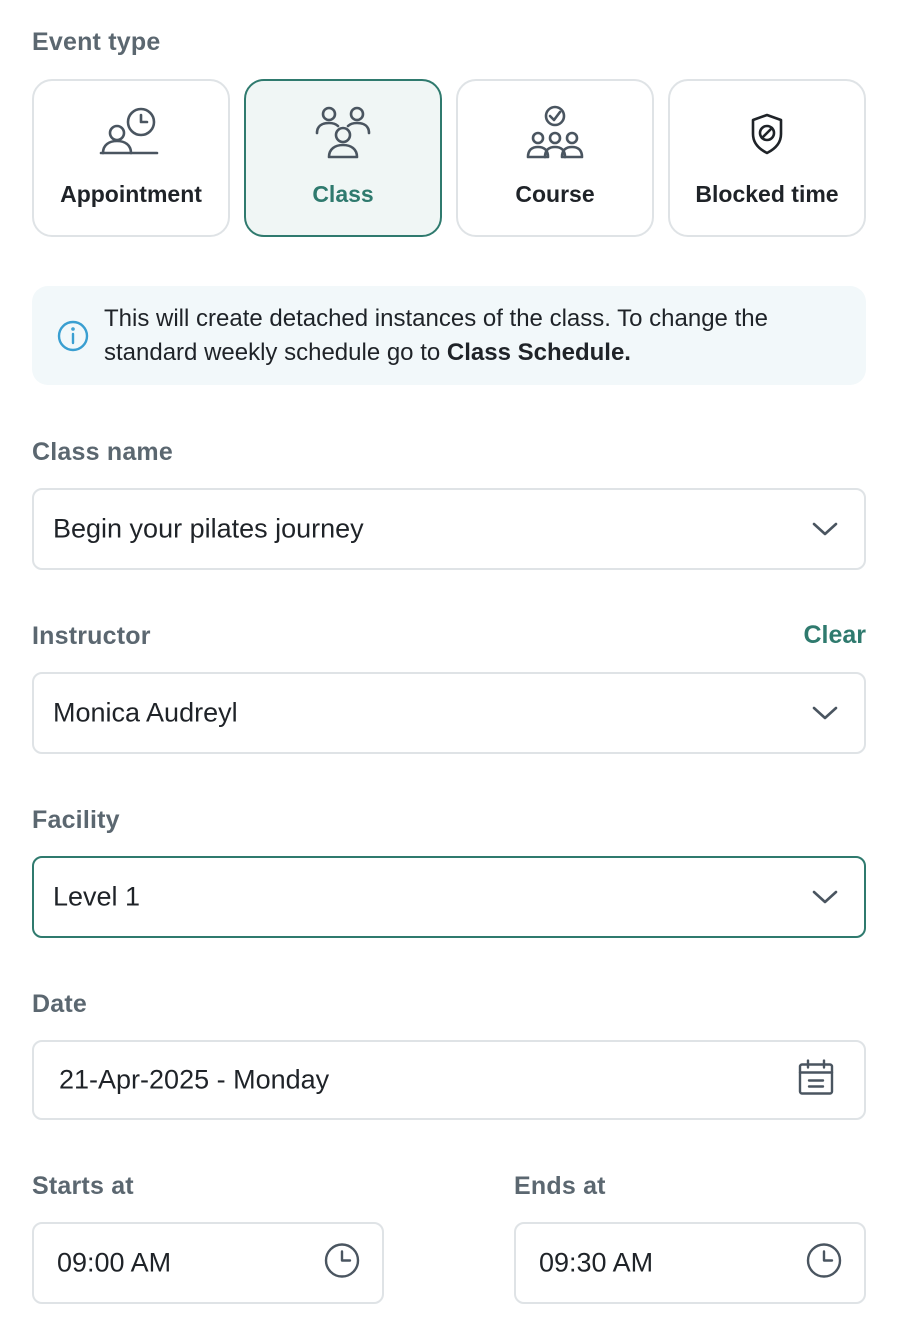  What do you see at coordinates (343, 134) in the screenshot?
I see `class-icon` at bounding box center [343, 134].